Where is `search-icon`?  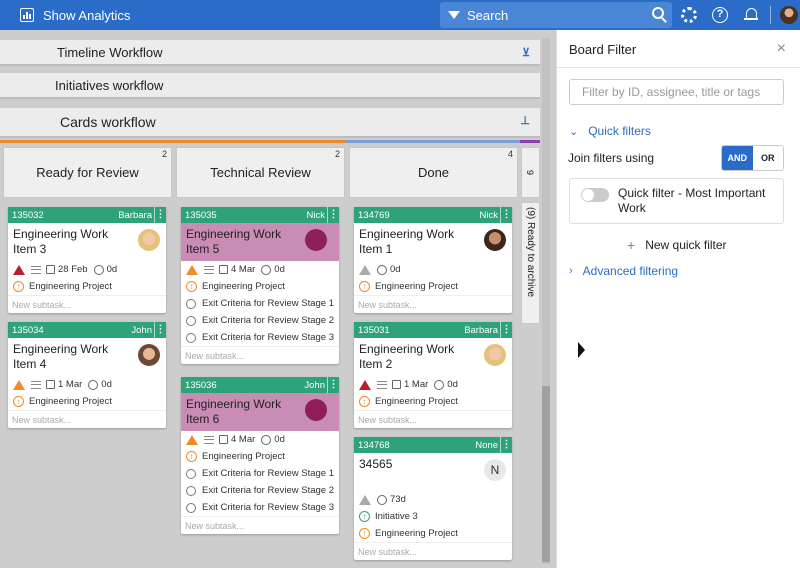 search-icon is located at coordinates (658, 13).